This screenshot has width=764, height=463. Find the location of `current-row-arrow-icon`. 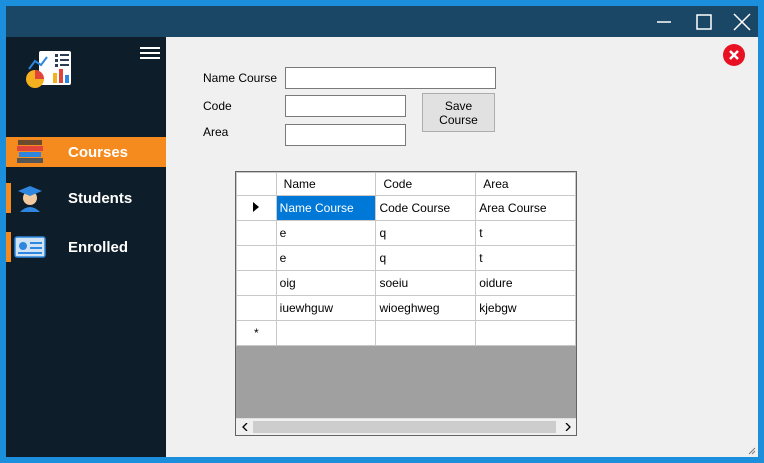

current-row-arrow-icon is located at coordinates (256, 207).